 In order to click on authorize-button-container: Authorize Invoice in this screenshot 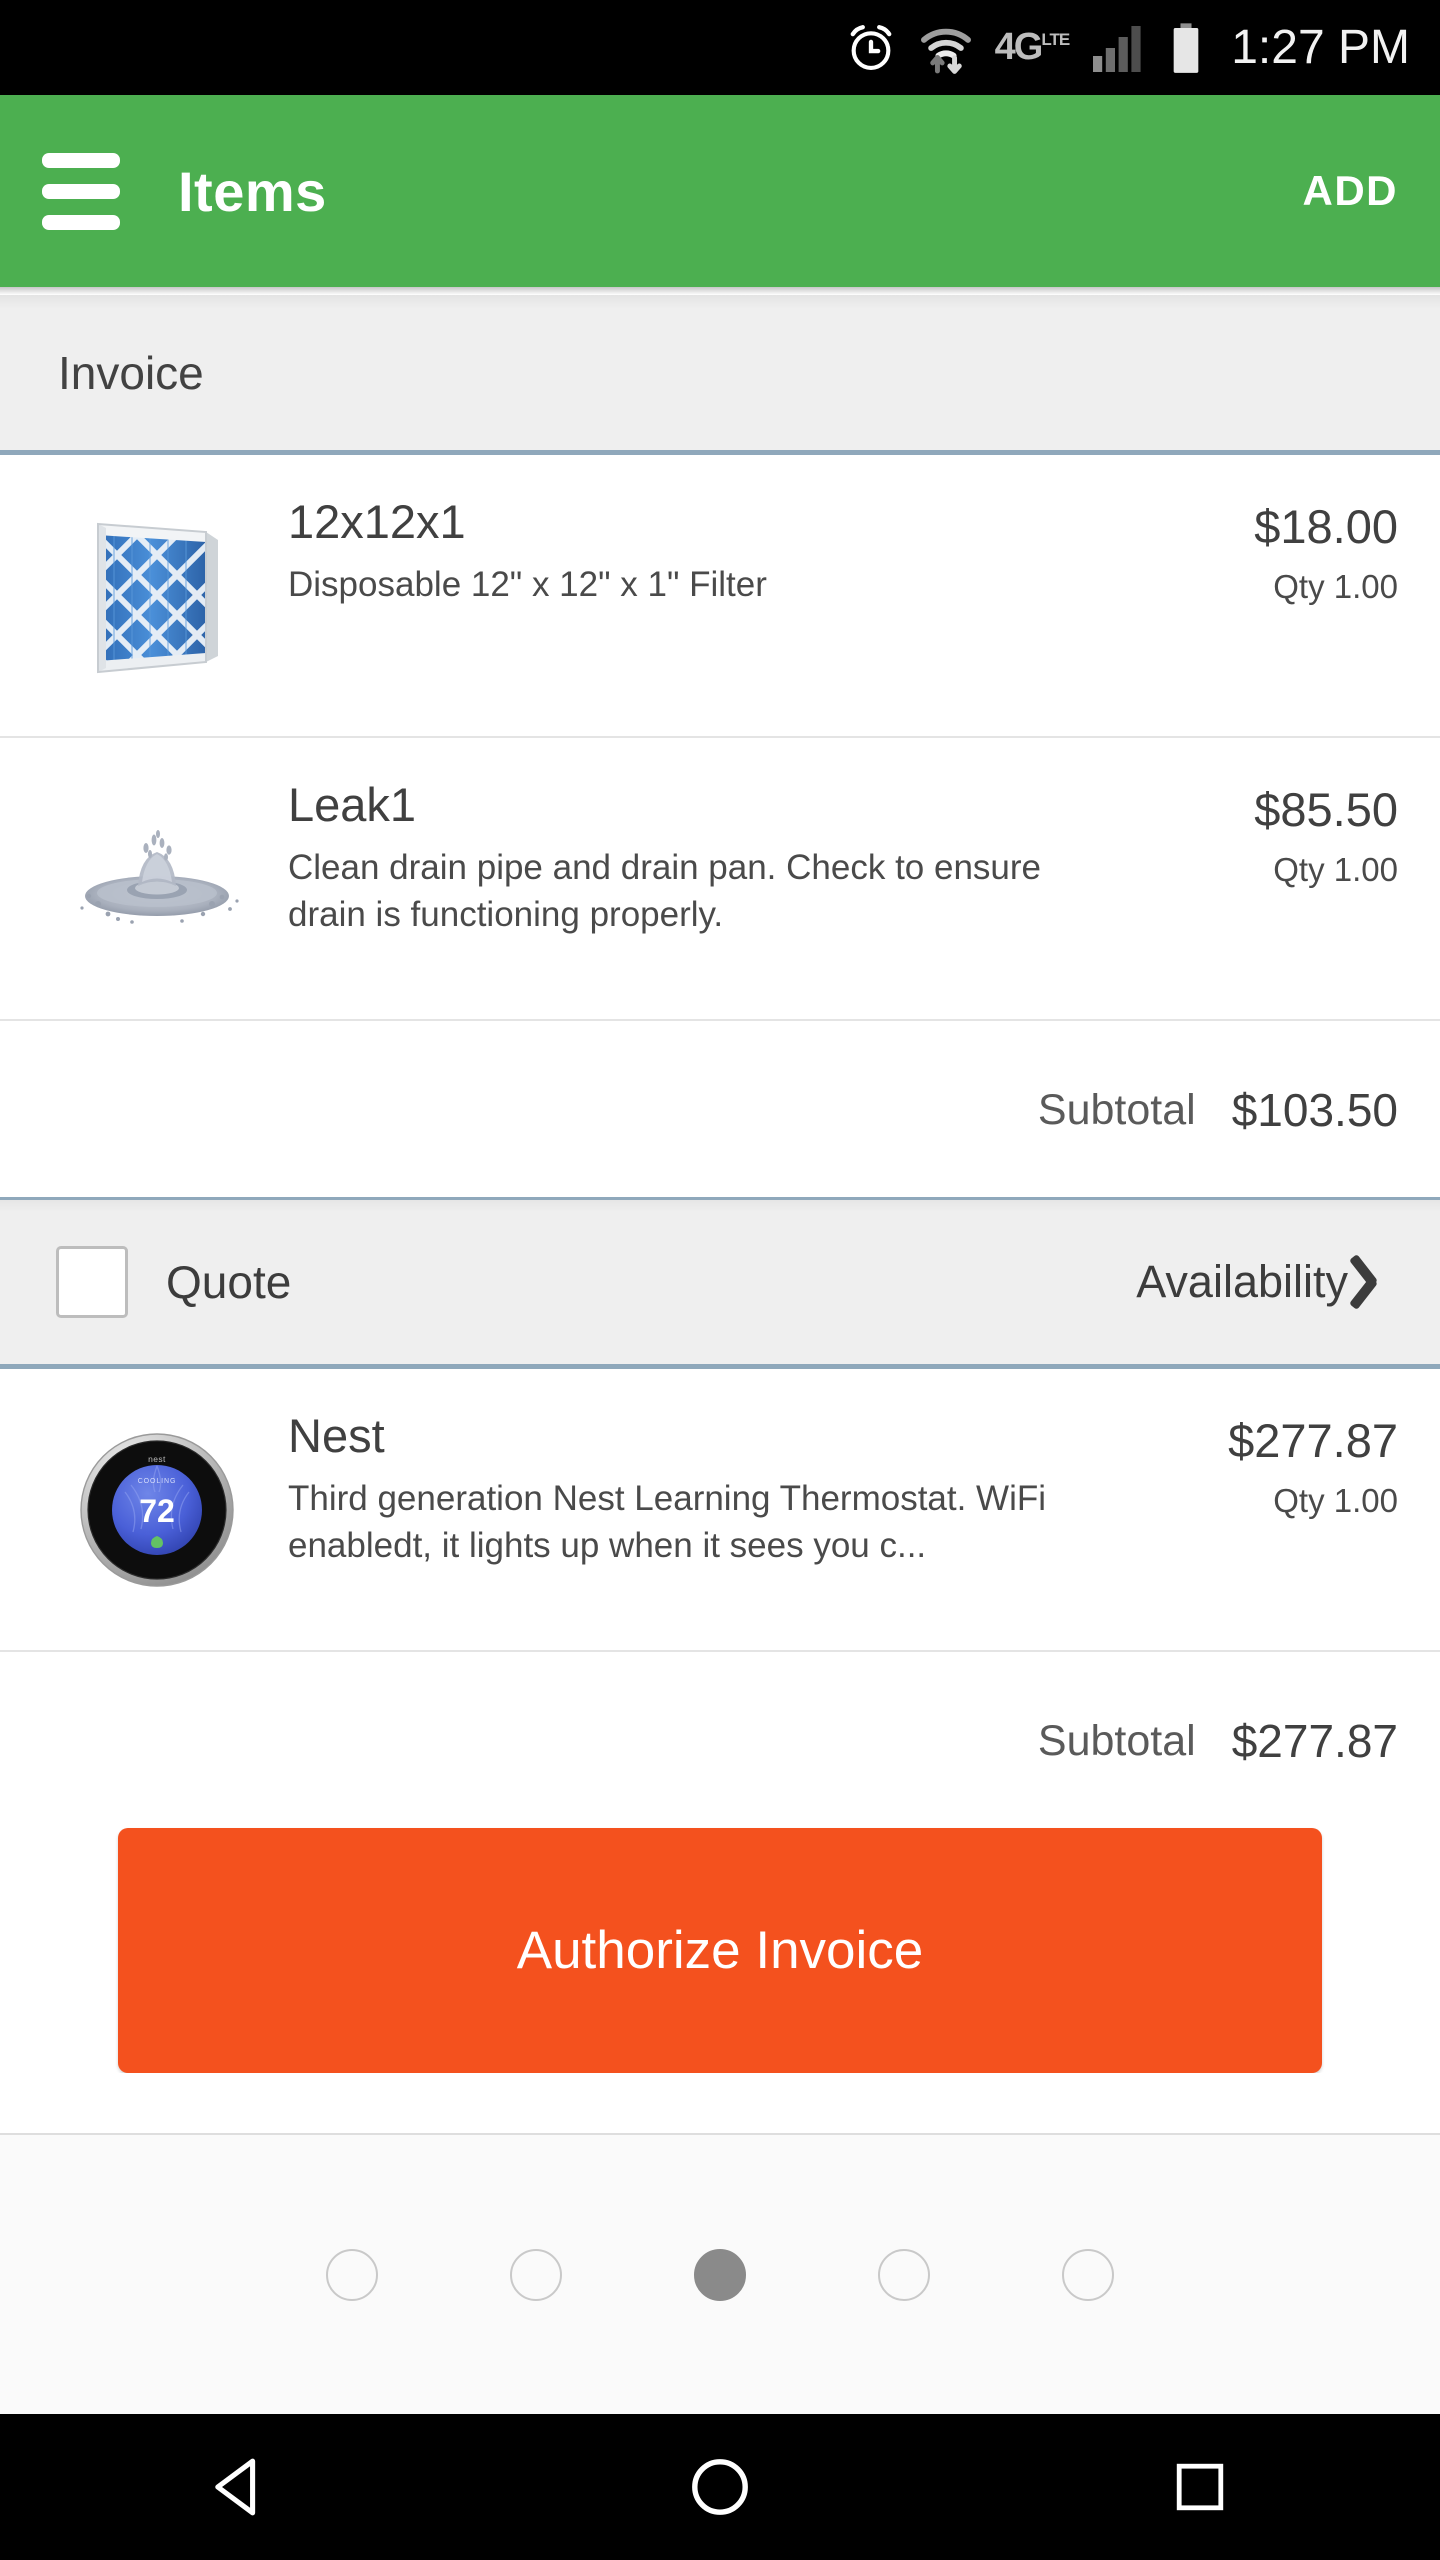, I will do `click(720, 1950)`.